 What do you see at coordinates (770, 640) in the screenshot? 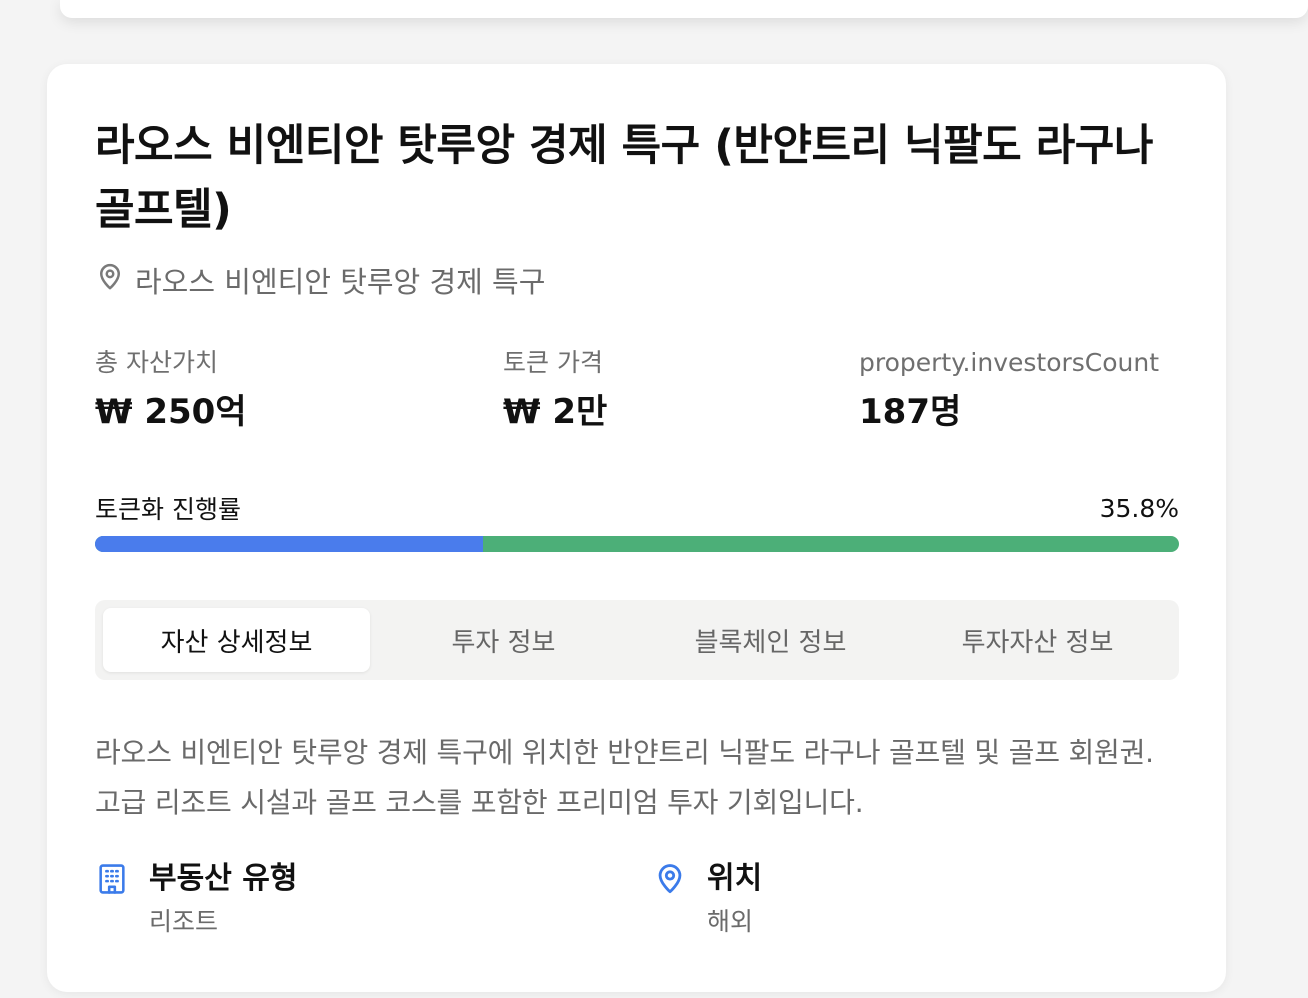
I see `tab-blockchain-info: 블록체인 정보` at bounding box center [770, 640].